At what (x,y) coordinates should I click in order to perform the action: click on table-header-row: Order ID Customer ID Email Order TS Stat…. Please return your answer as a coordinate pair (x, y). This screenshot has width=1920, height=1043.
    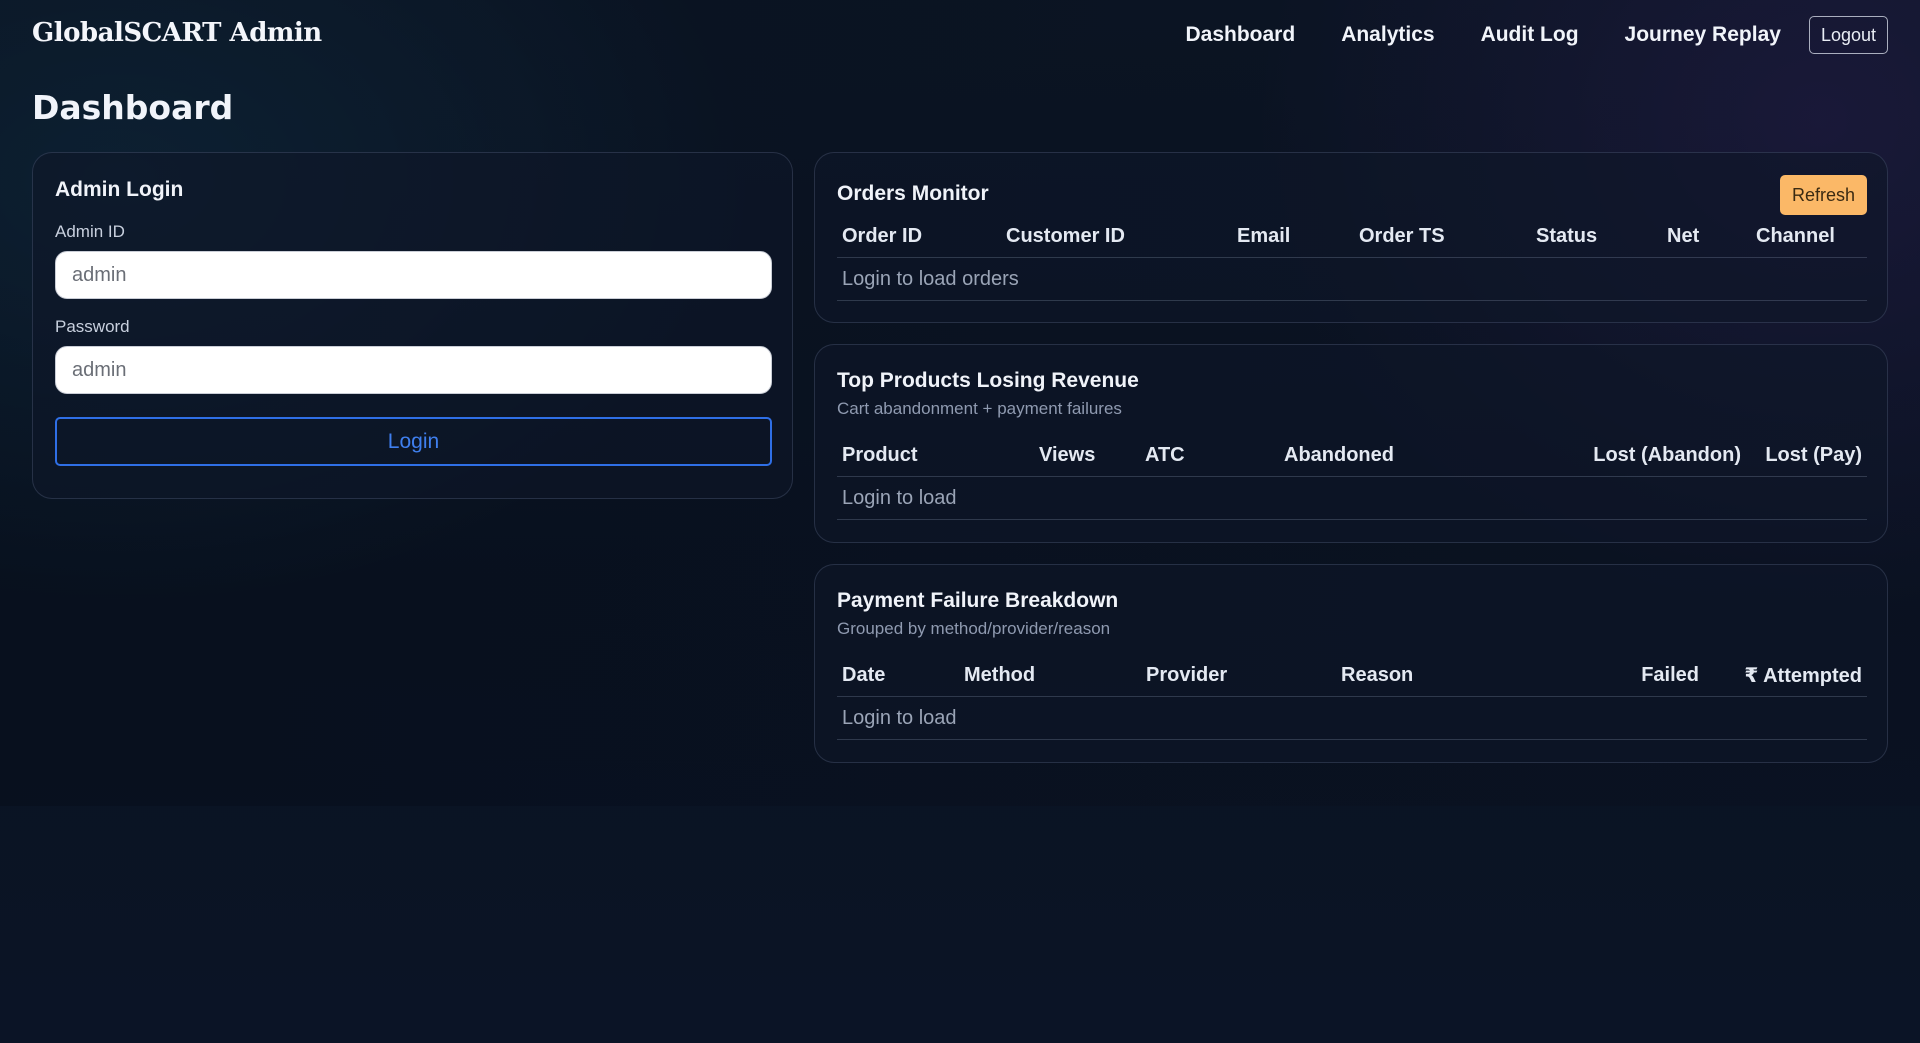
    Looking at the image, I should click on (1352, 236).